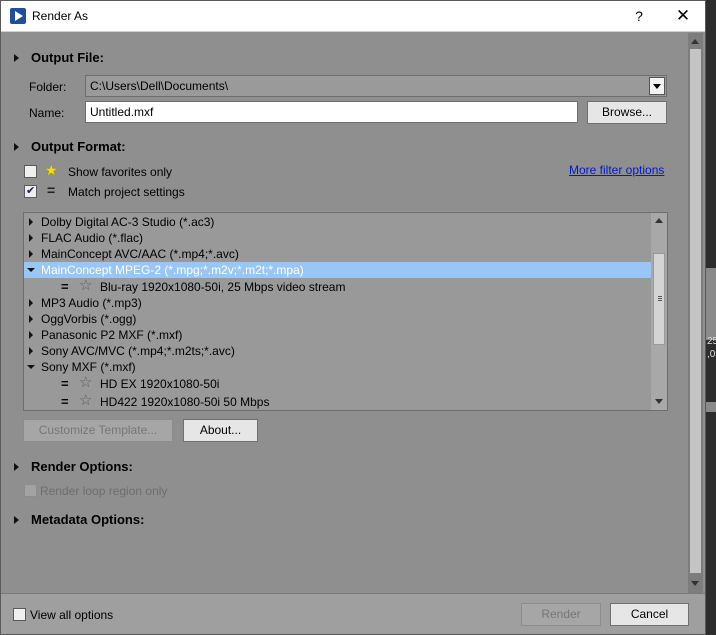 This screenshot has height=635, width=716. I want to click on format-group-row: Sony AVC/MVC (*.mp4;*.m2ts;*.avc), so click(337, 351).